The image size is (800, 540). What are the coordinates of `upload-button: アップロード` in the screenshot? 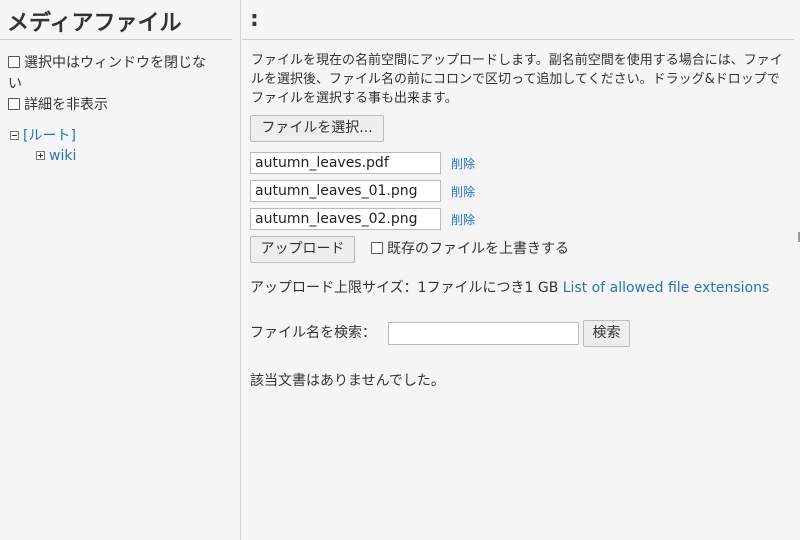 It's located at (302, 249).